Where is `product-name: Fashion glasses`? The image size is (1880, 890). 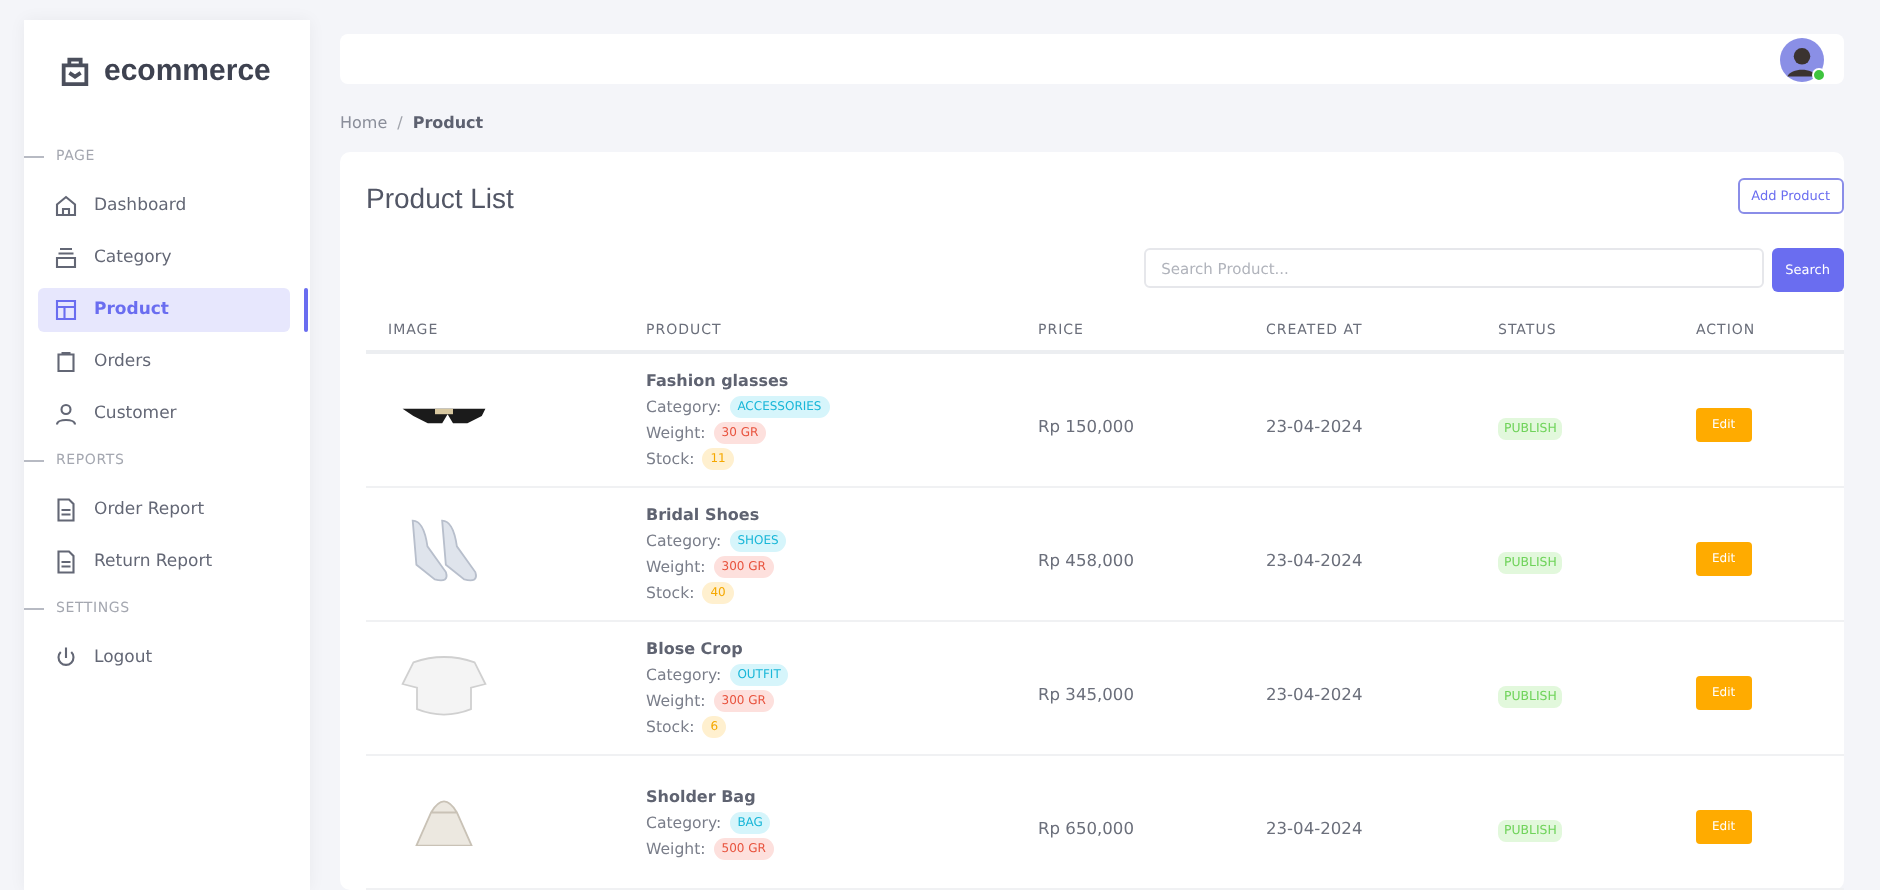
product-name: Fashion glasses is located at coordinates (718, 382).